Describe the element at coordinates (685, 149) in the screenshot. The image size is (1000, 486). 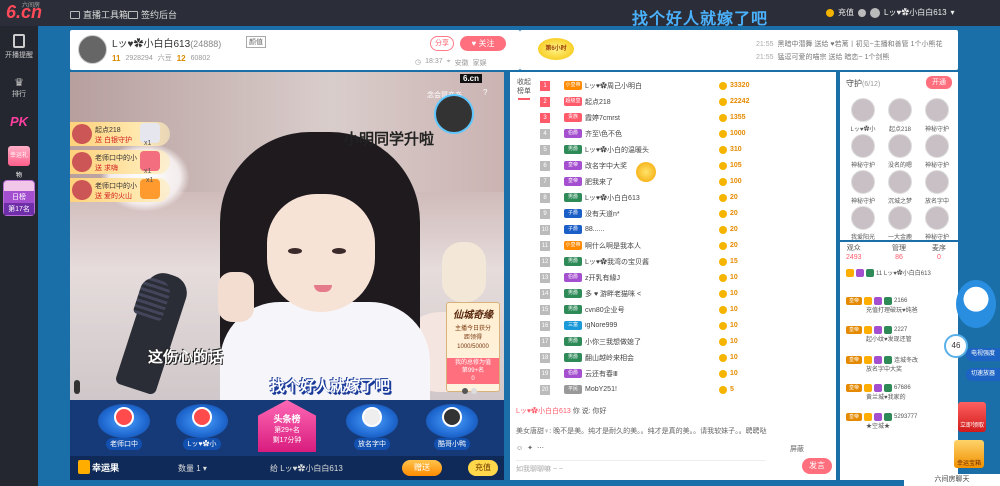
I see `rank-row: 5 男爵 Lッ♥✿小白的温暖头 310` at that location.